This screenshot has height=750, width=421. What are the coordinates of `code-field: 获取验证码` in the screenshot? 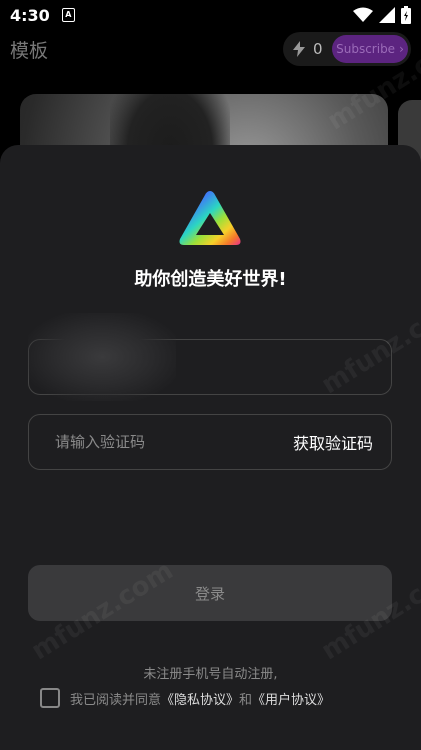 It's located at (210, 442).